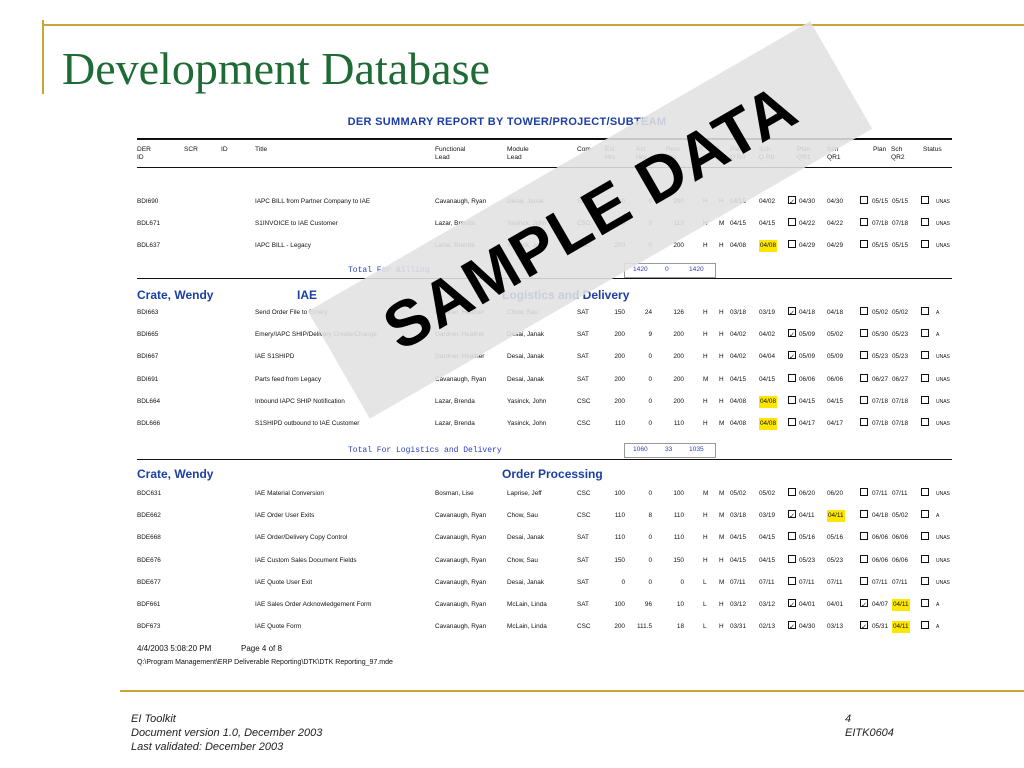 The image size is (1024, 768). I want to click on cell-pqr2: 07/18, so click(880, 401).